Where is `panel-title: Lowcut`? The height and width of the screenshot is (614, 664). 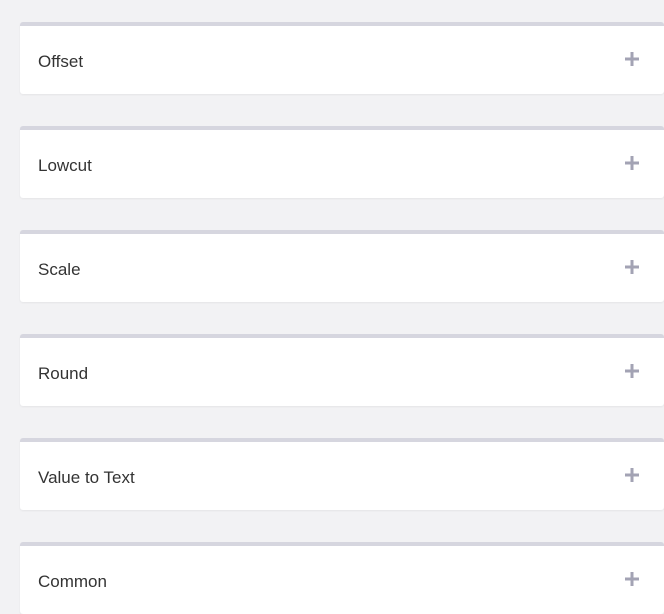
panel-title: Lowcut is located at coordinates (65, 165).